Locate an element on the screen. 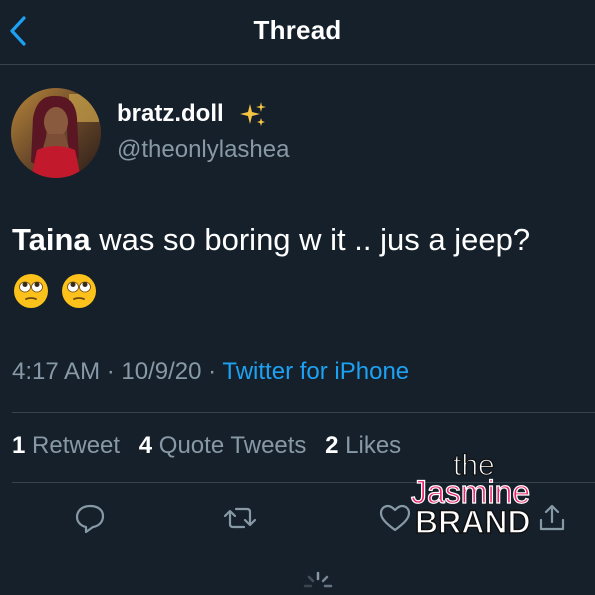  tweet-text: Taina was so boring w it .. jus a jeep? is located at coordinates (302, 240).